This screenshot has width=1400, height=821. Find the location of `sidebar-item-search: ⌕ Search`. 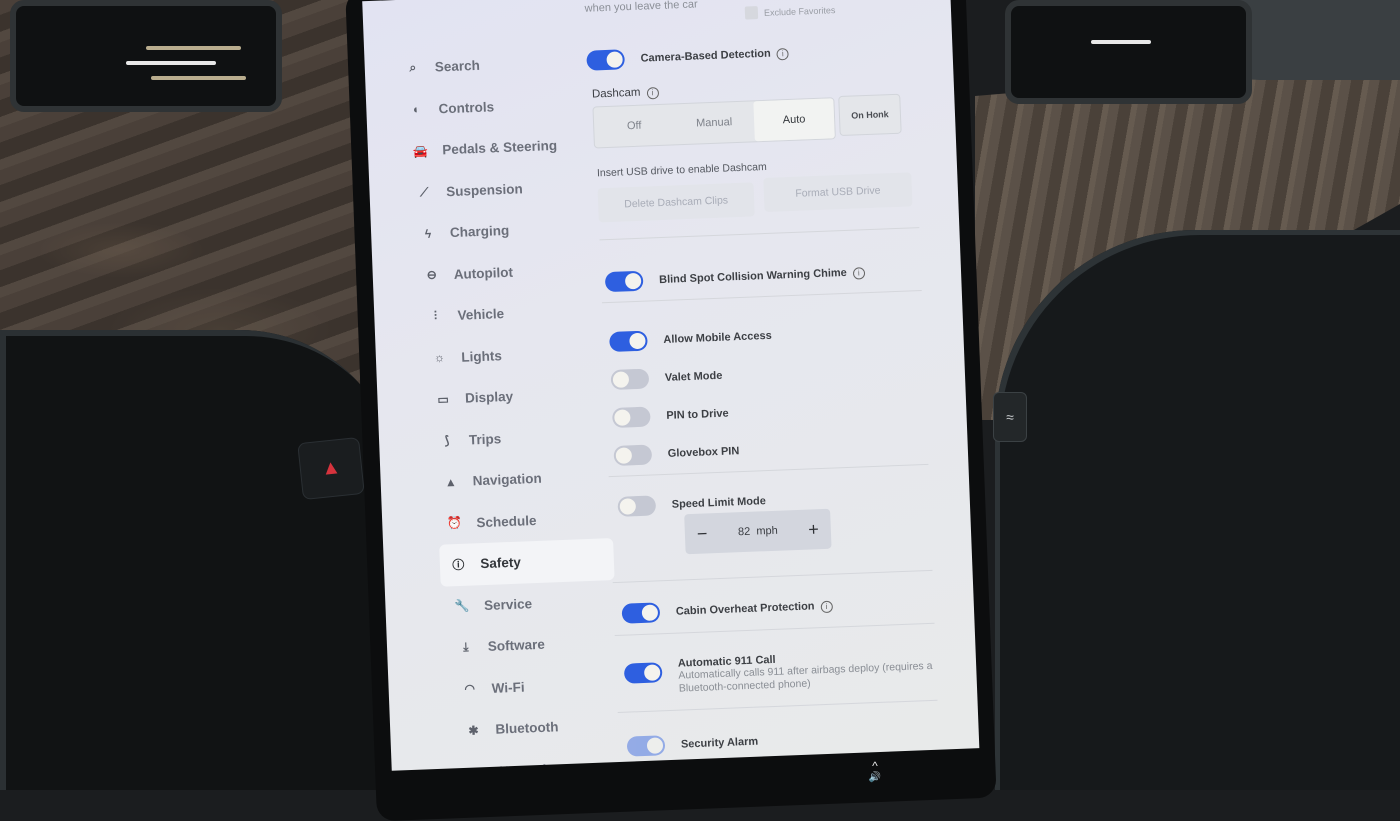

sidebar-item-search: ⌕ Search is located at coordinates (494, 64).